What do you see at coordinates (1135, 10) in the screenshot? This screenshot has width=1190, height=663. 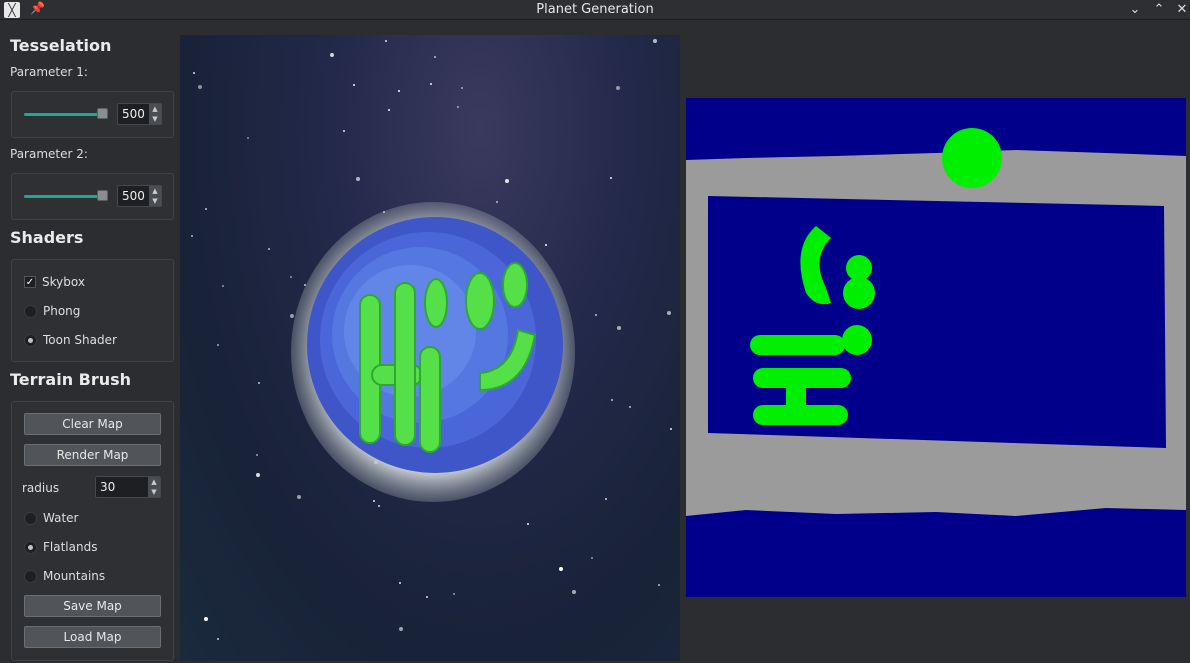 I see `minimize-icon: ⌄` at bounding box center [1135, 10].